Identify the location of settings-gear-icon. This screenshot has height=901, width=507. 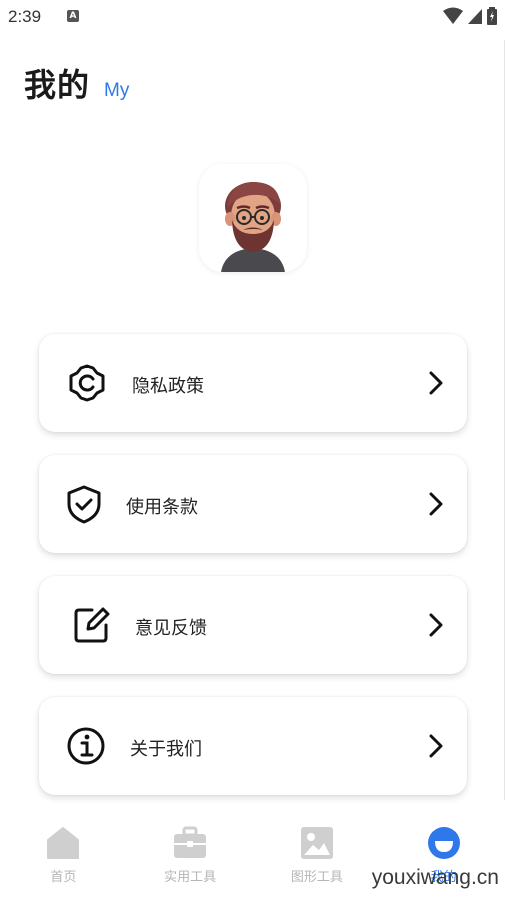
(87, 383).